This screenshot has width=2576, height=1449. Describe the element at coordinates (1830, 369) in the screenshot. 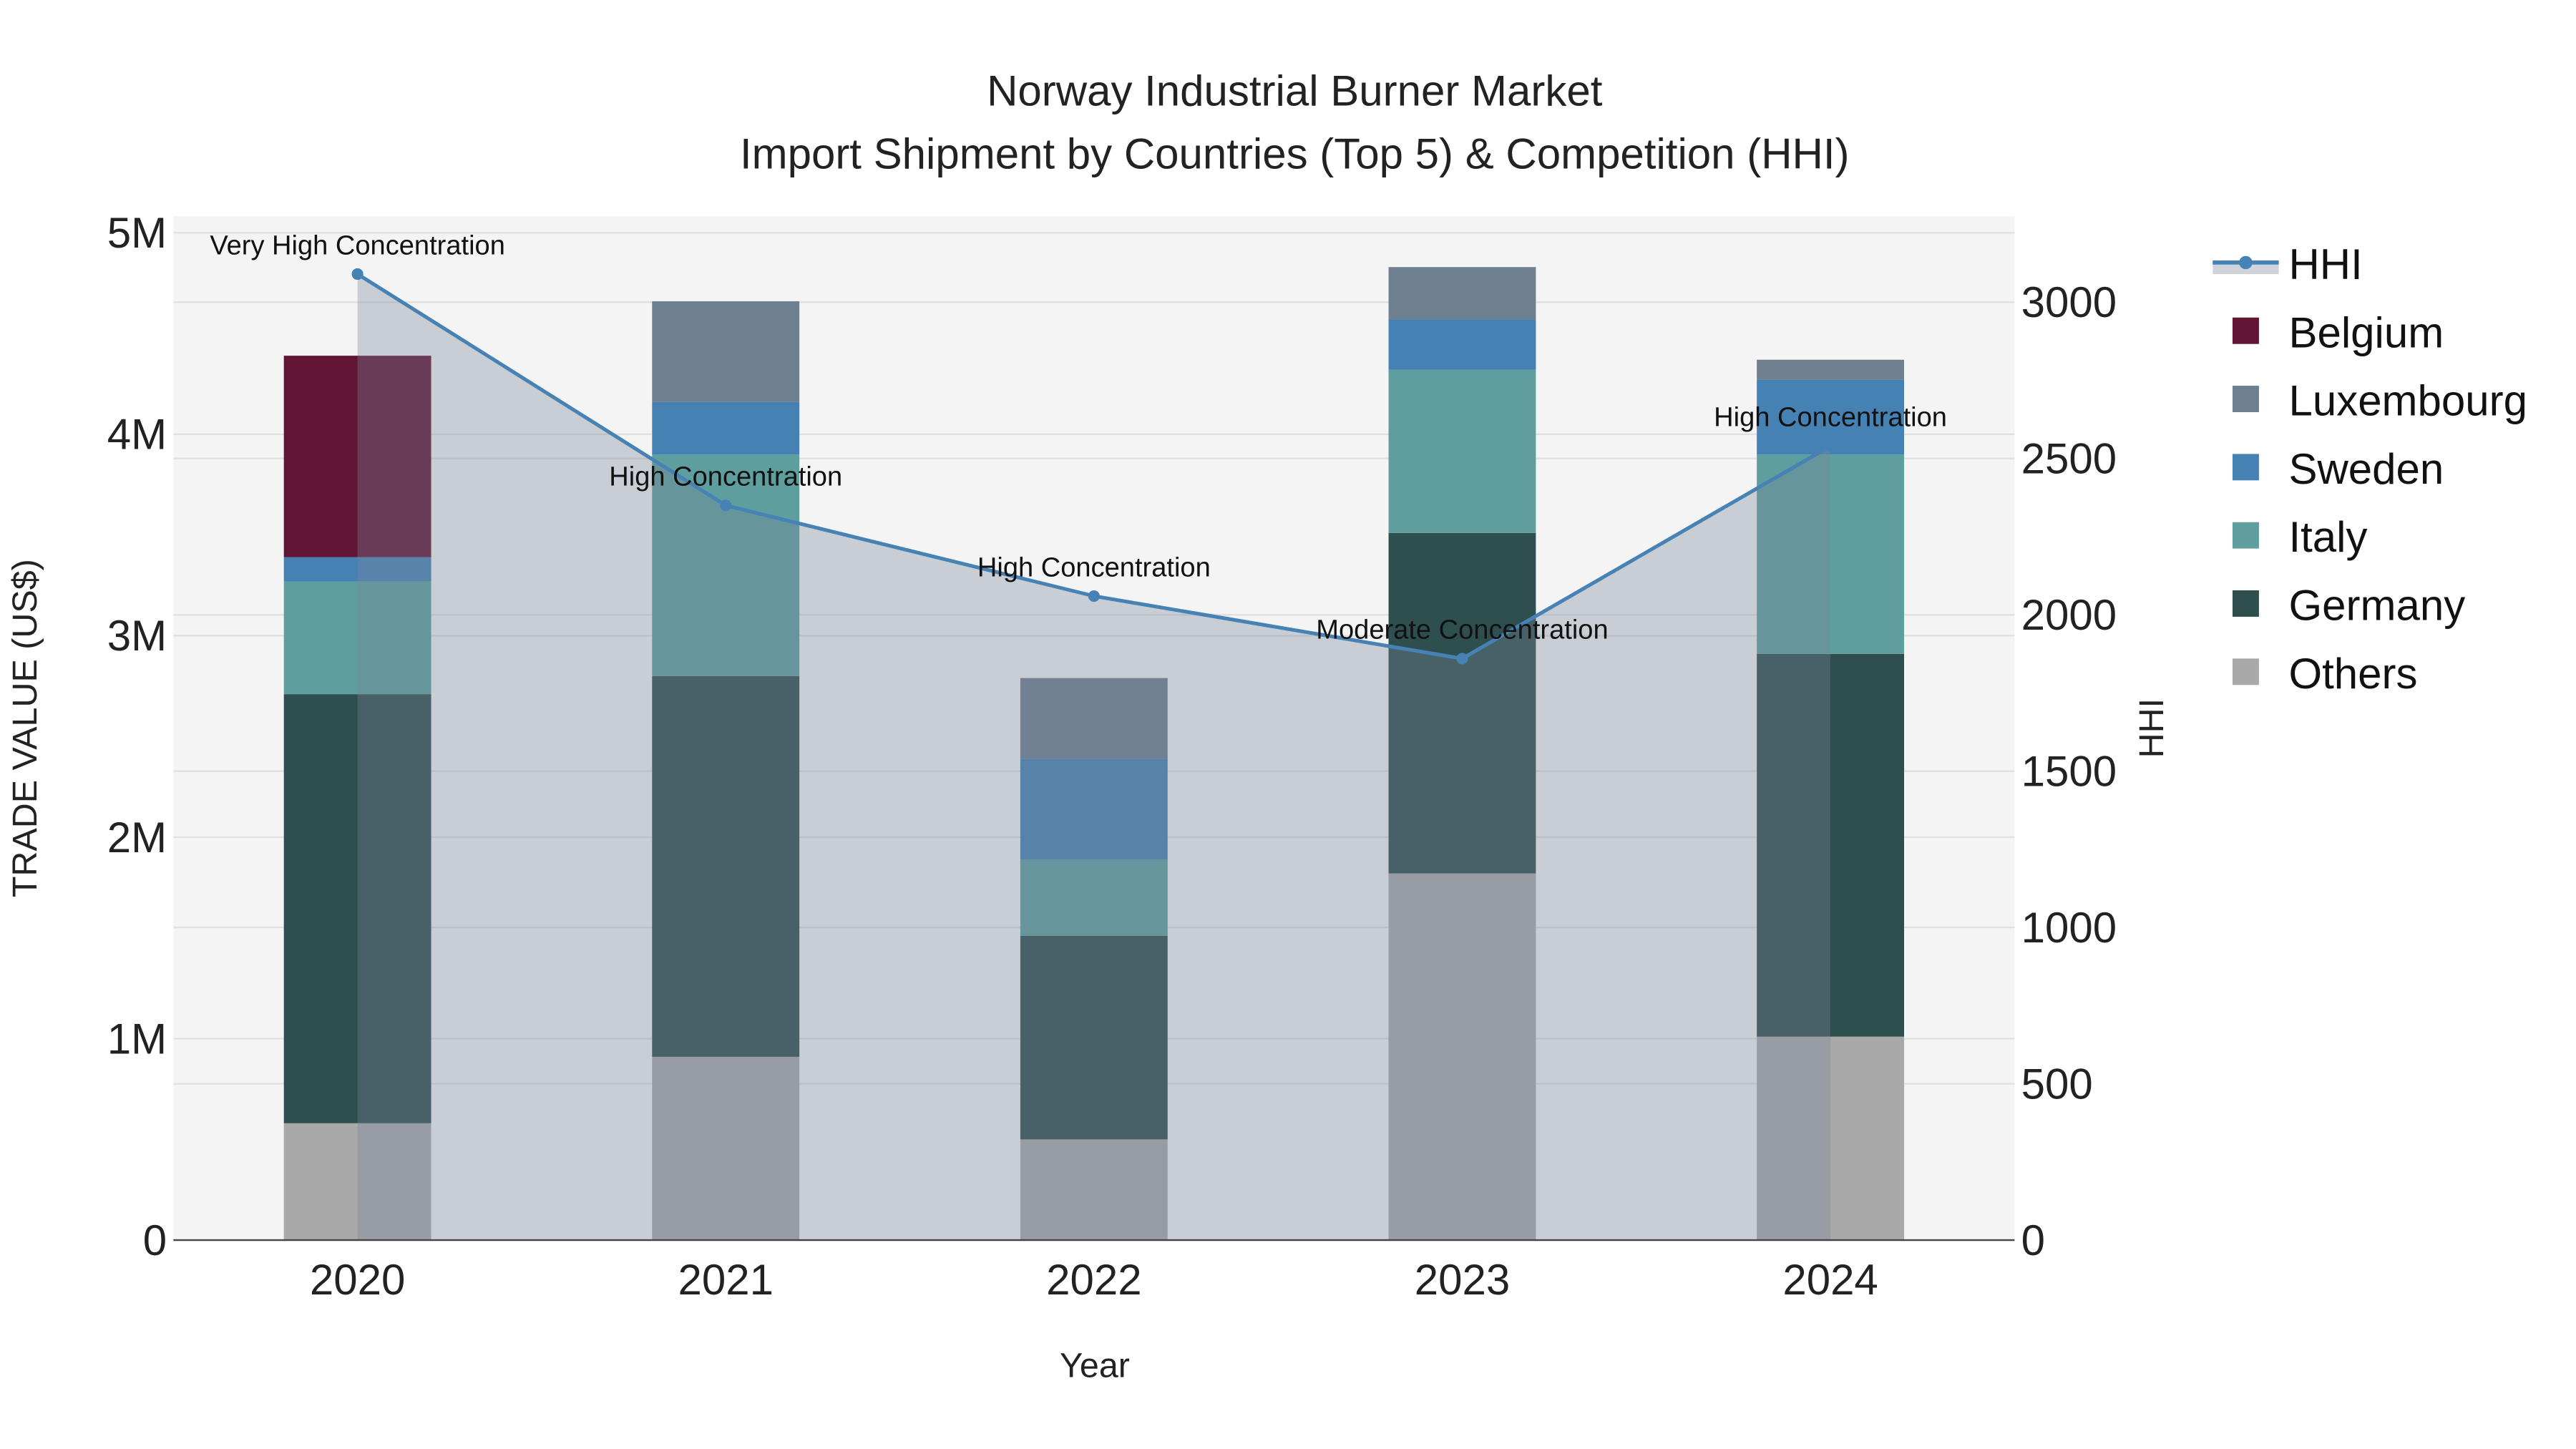

I see `bar-luxembourg-2024` at that location.